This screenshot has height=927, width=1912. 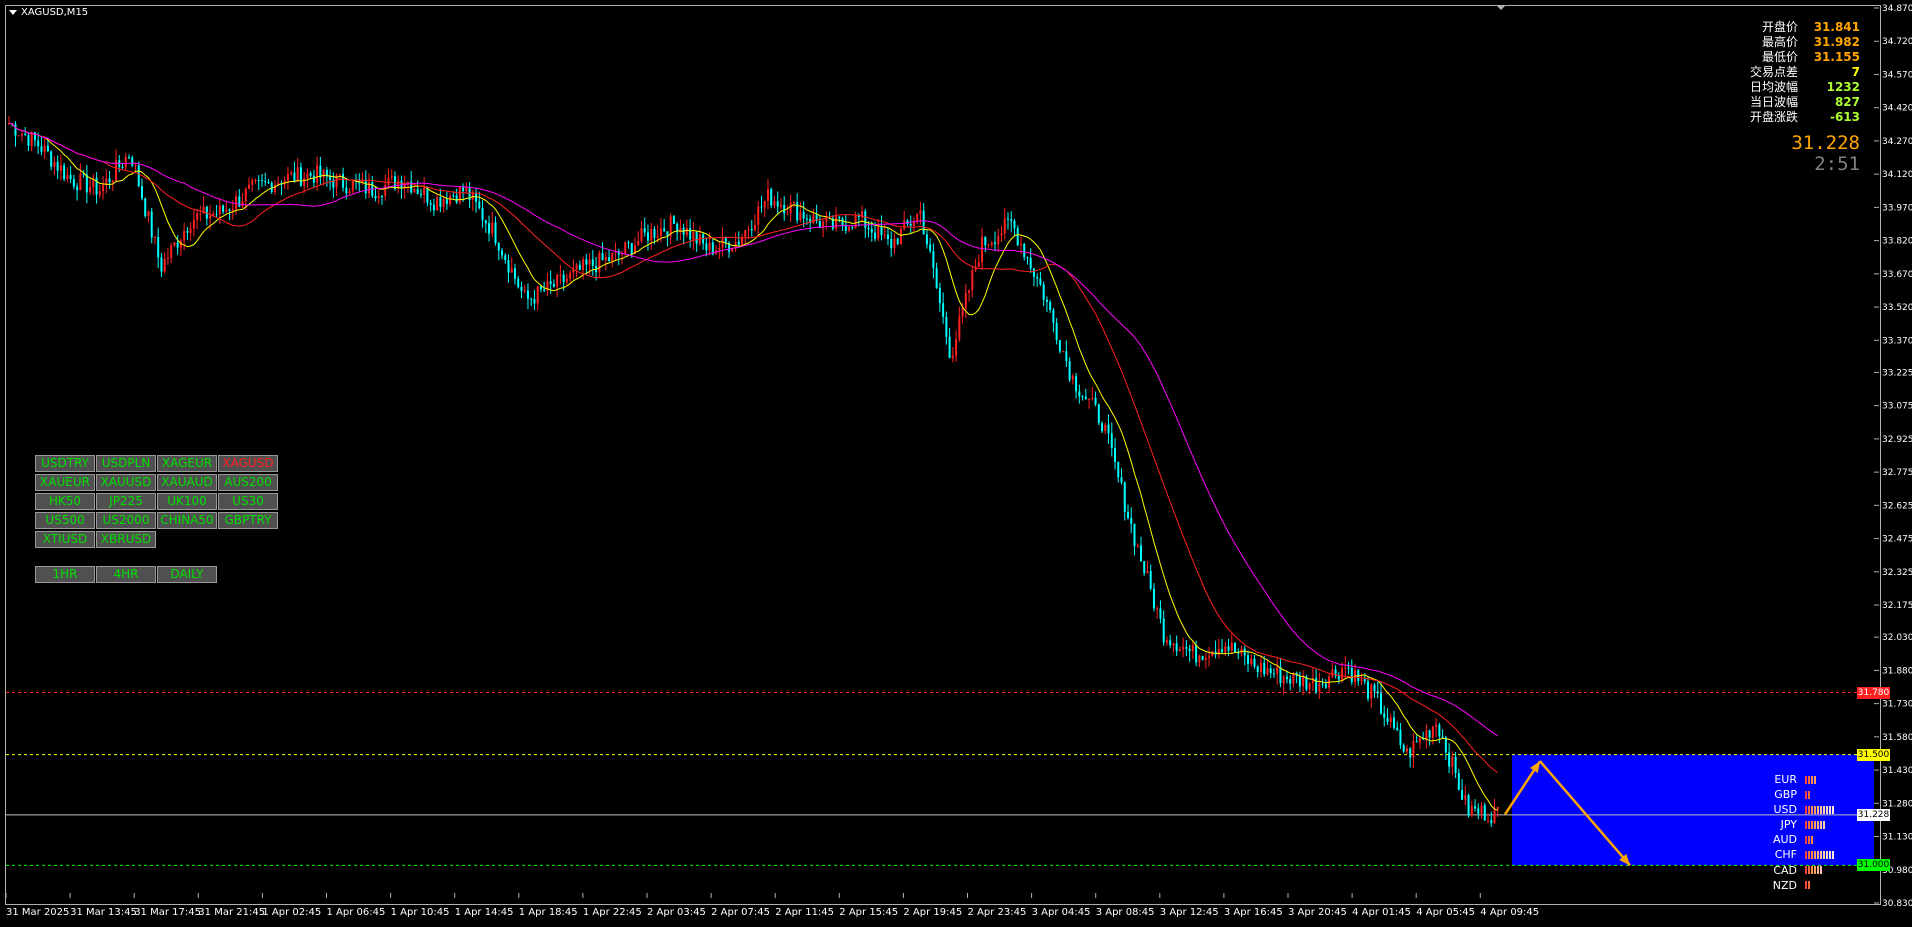 I want to click on symbol-button-us500: US500, so click(x=65, y=520).